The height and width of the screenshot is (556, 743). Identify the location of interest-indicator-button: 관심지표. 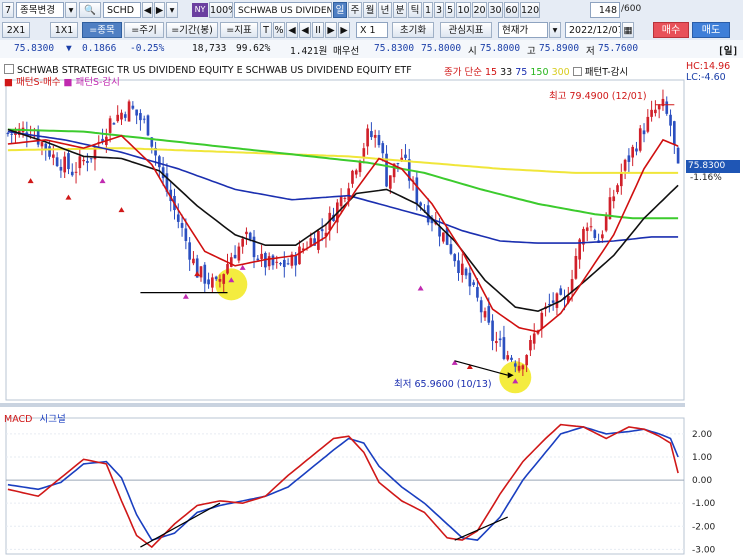
(466, 30).